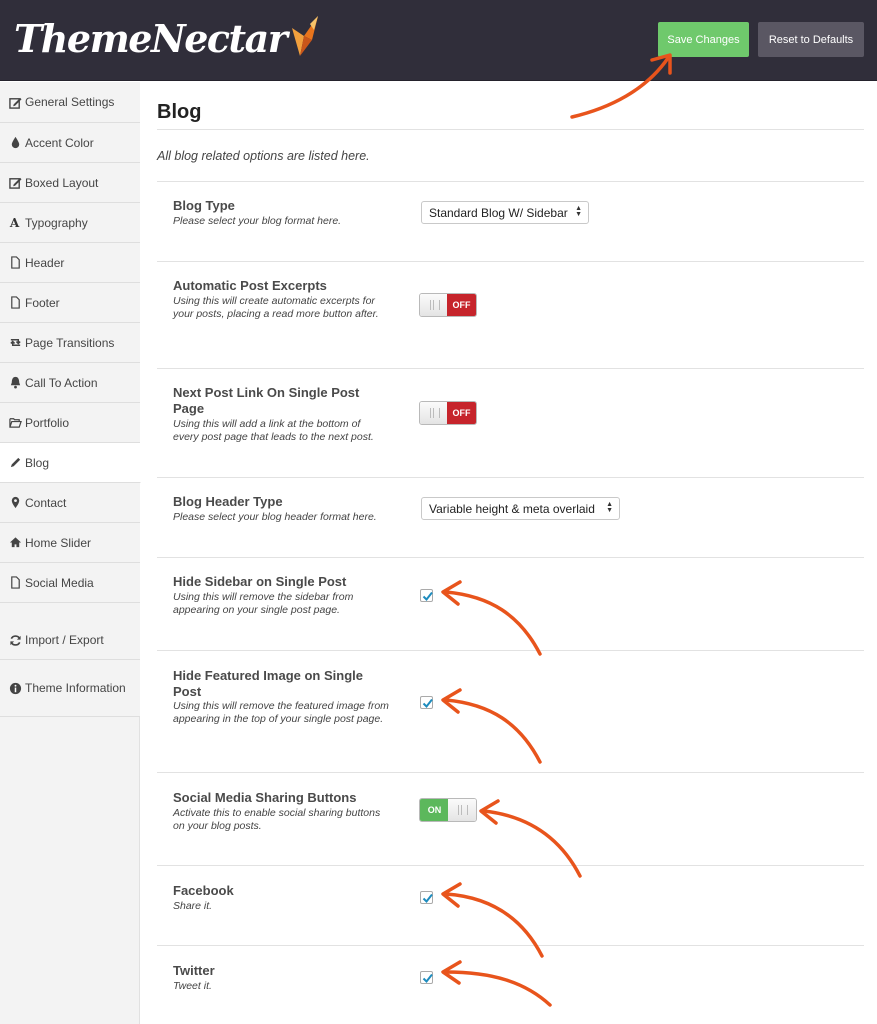 This screenshot has width=877, height=1024. I want to click on sidebar-item-label: Portfolio, so click(47, 422).